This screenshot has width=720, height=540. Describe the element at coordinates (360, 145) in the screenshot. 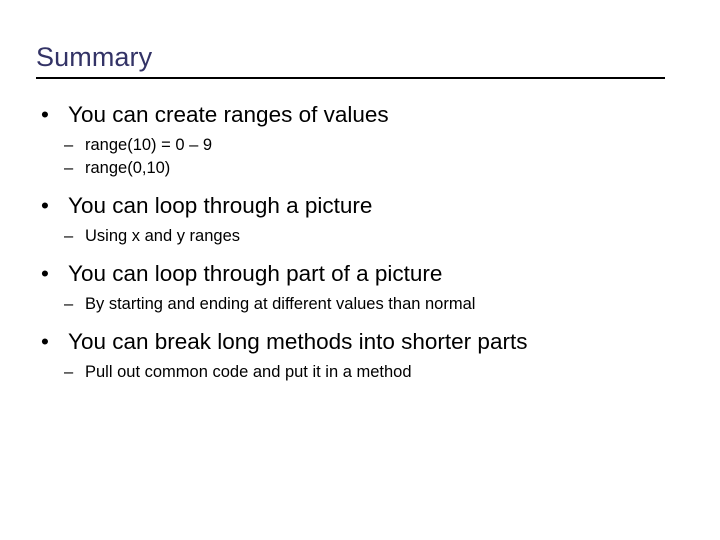

I see `sub-bullet-item: – range(10) = 0 – 9` at that location.